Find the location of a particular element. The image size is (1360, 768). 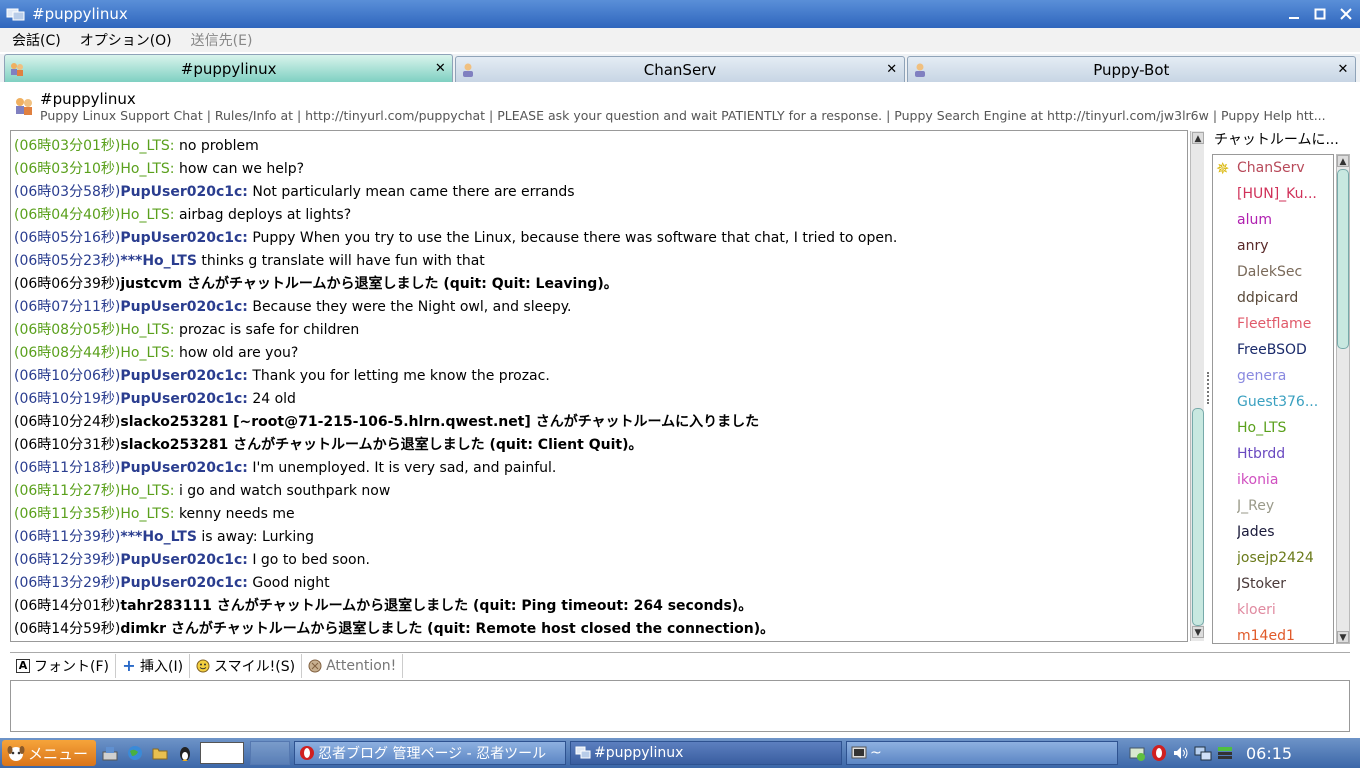

browser-globe-icon is located at coordinates (135, 753).